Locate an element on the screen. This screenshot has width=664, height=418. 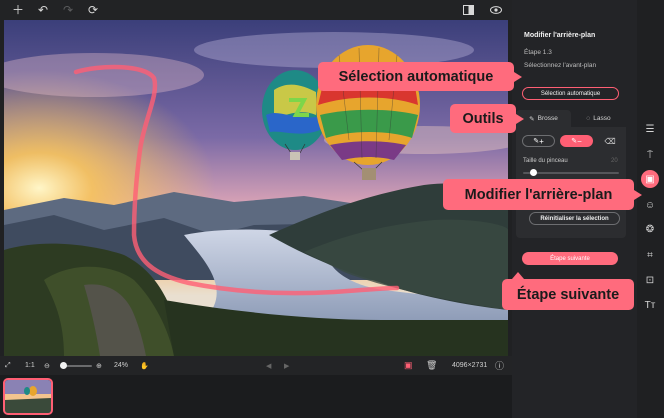
lasso-icon: ◌ is located at coordinates (588, 118).